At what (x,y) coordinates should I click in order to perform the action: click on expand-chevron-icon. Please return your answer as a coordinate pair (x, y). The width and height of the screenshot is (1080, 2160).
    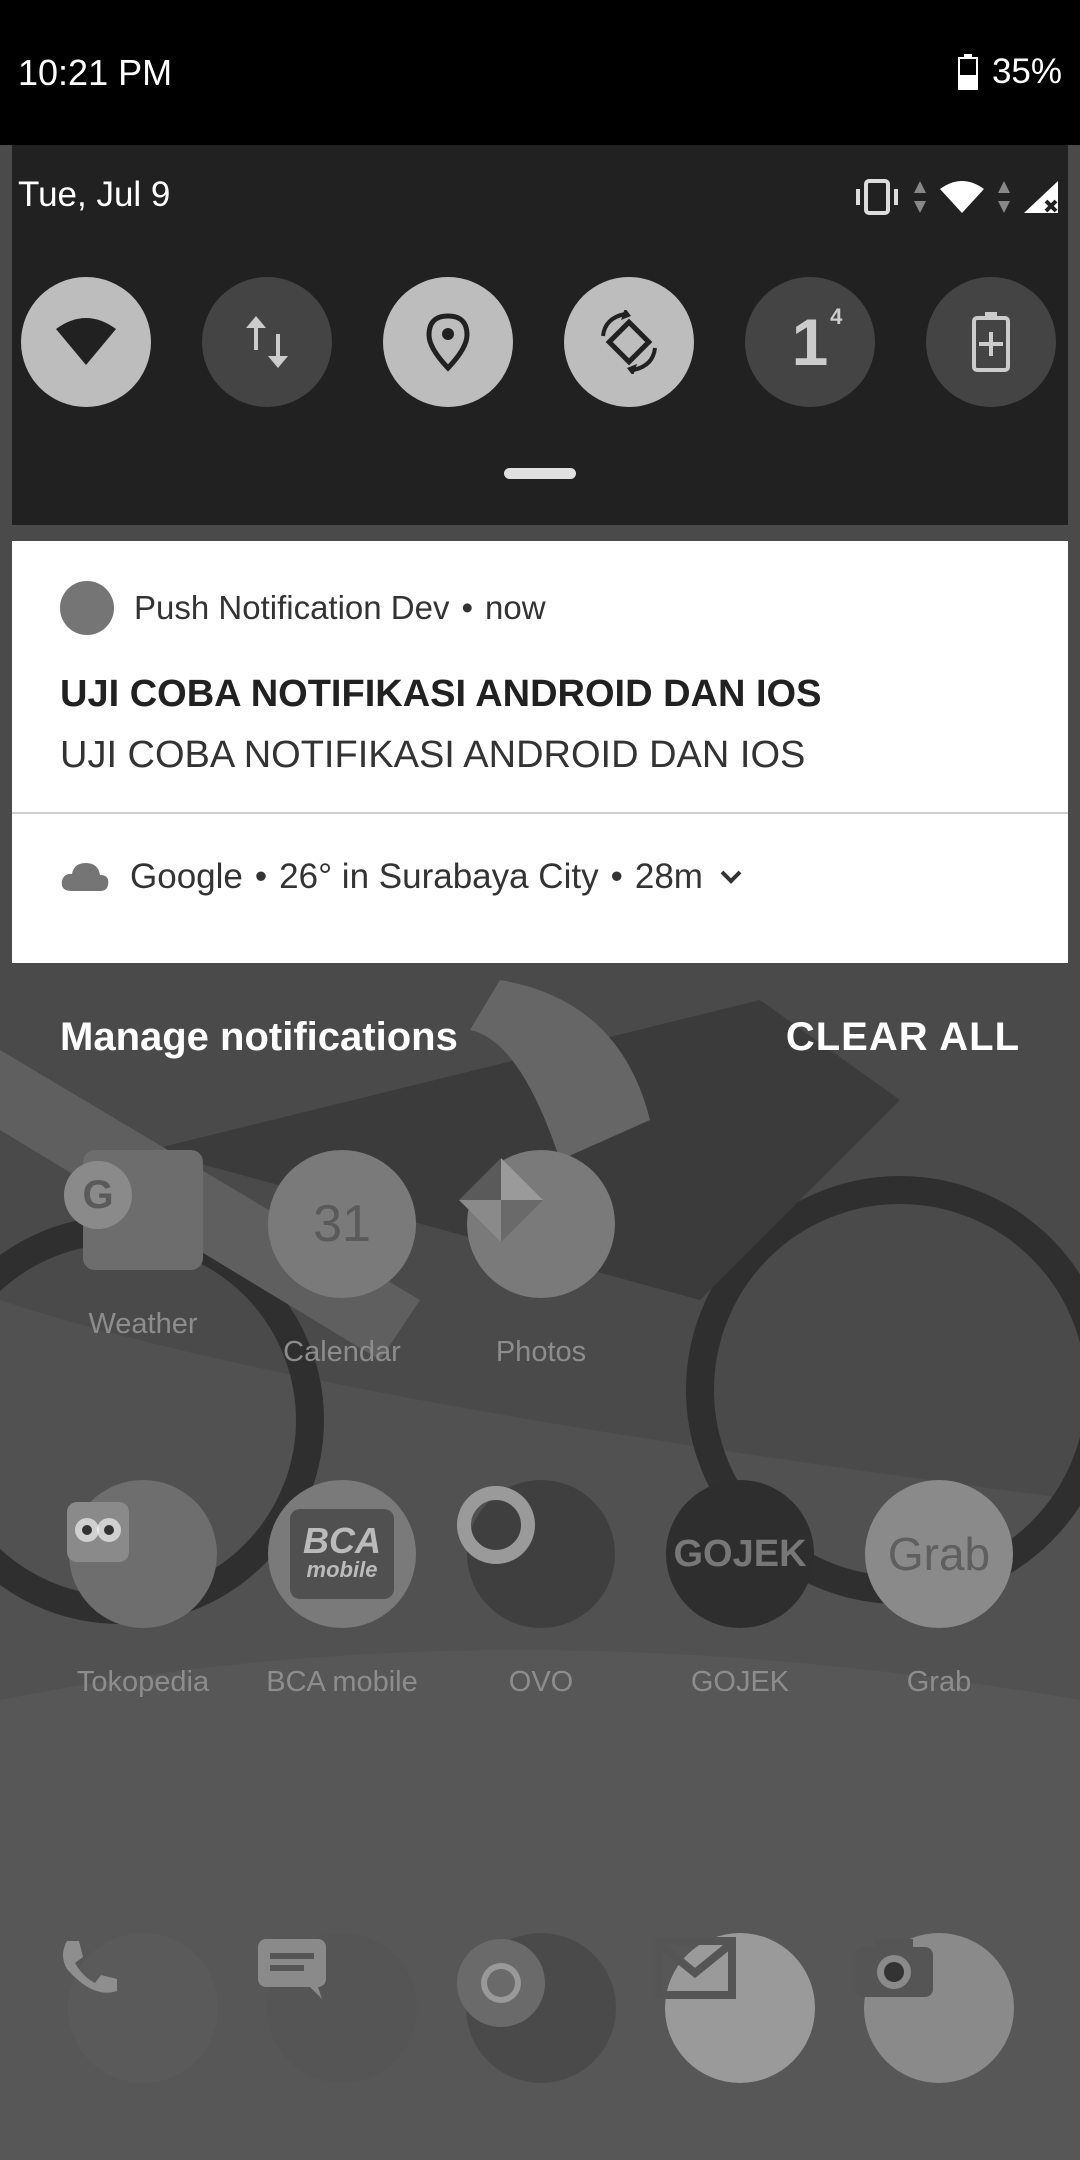
    Looking at the image, I should click on (731, 877).